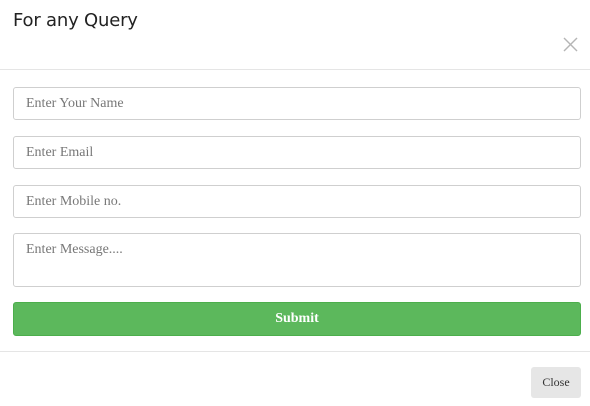 The height and width of the screenshot is (406, 590). What do you see at coordinates (297, 319) in the screenshot?
I see `submit-button: Submit` at bounding box center [297, 319].